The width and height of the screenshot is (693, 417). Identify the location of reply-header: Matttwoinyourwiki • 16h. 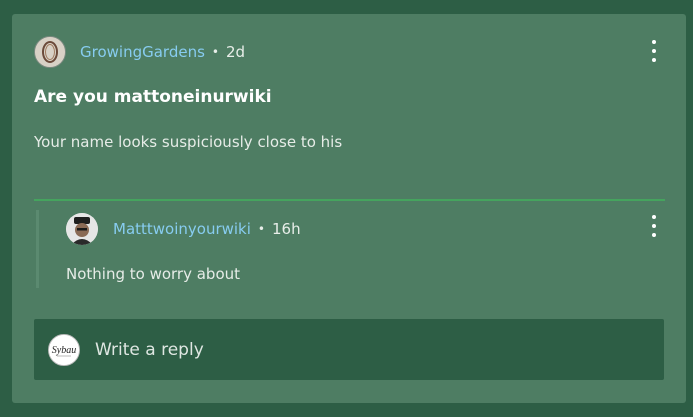
(183, 229).